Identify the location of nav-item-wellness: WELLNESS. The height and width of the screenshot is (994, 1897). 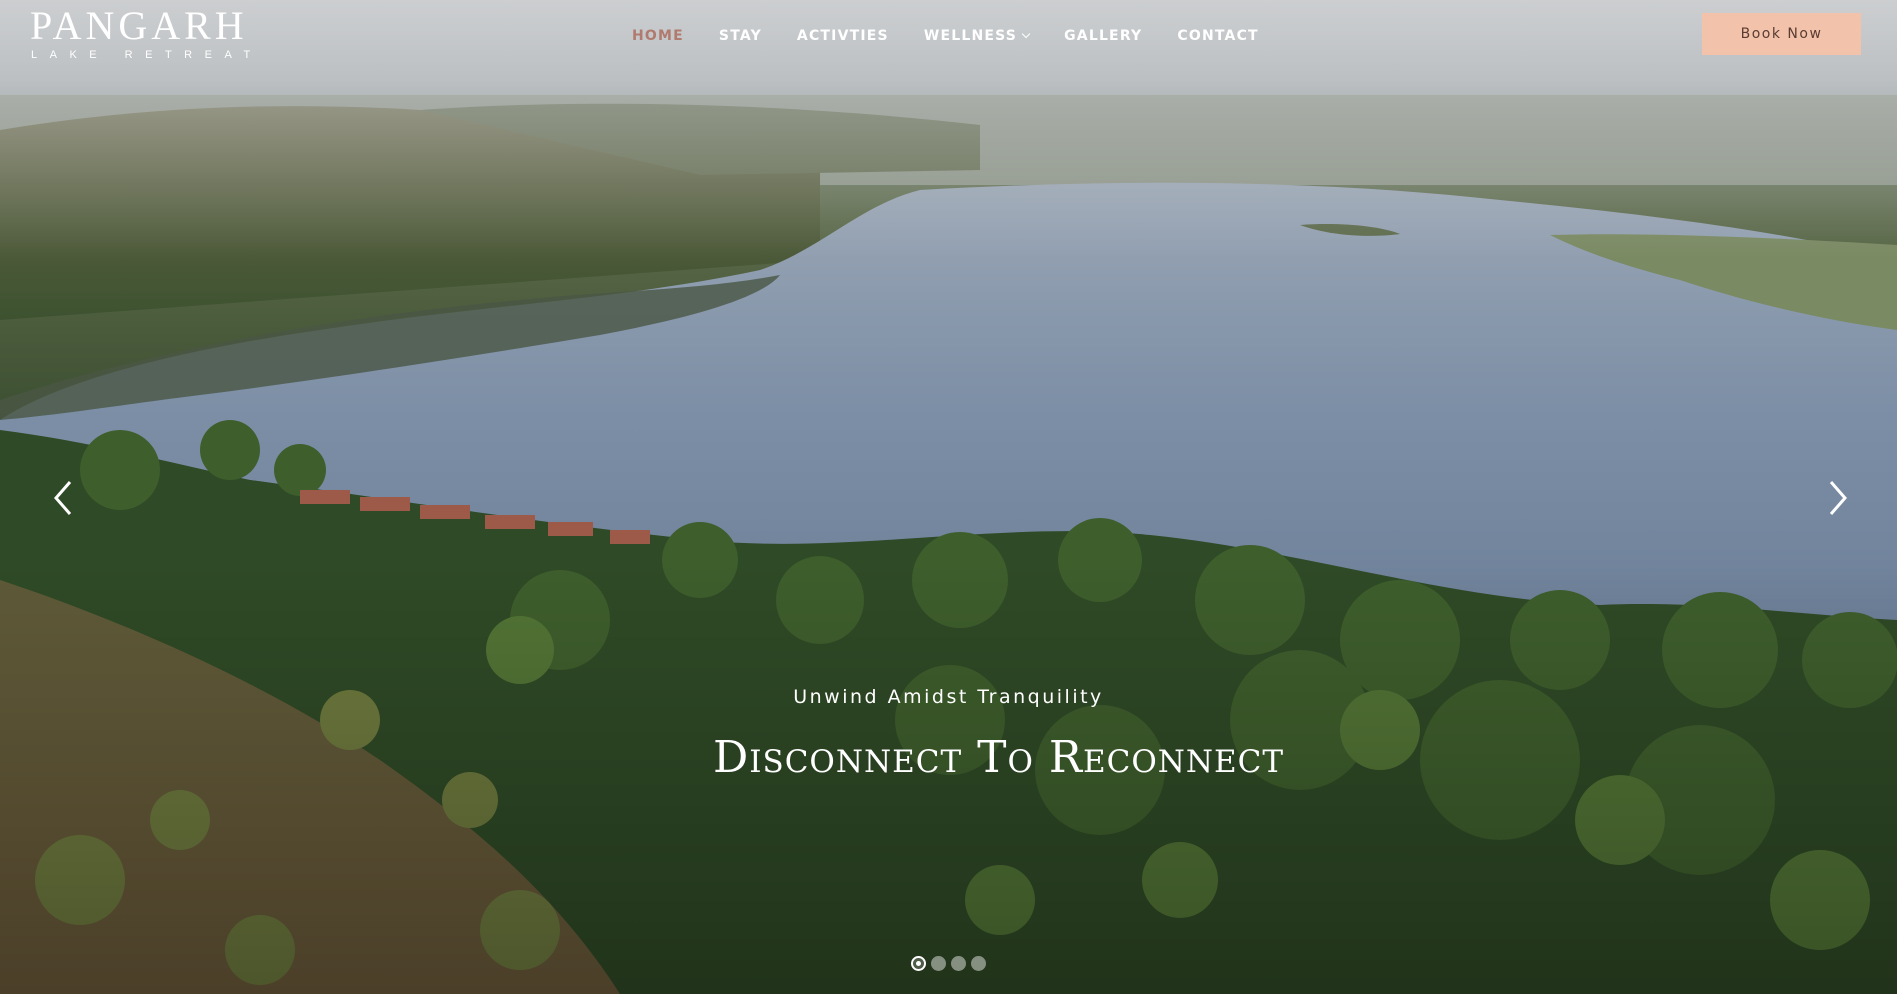
(977, 36).